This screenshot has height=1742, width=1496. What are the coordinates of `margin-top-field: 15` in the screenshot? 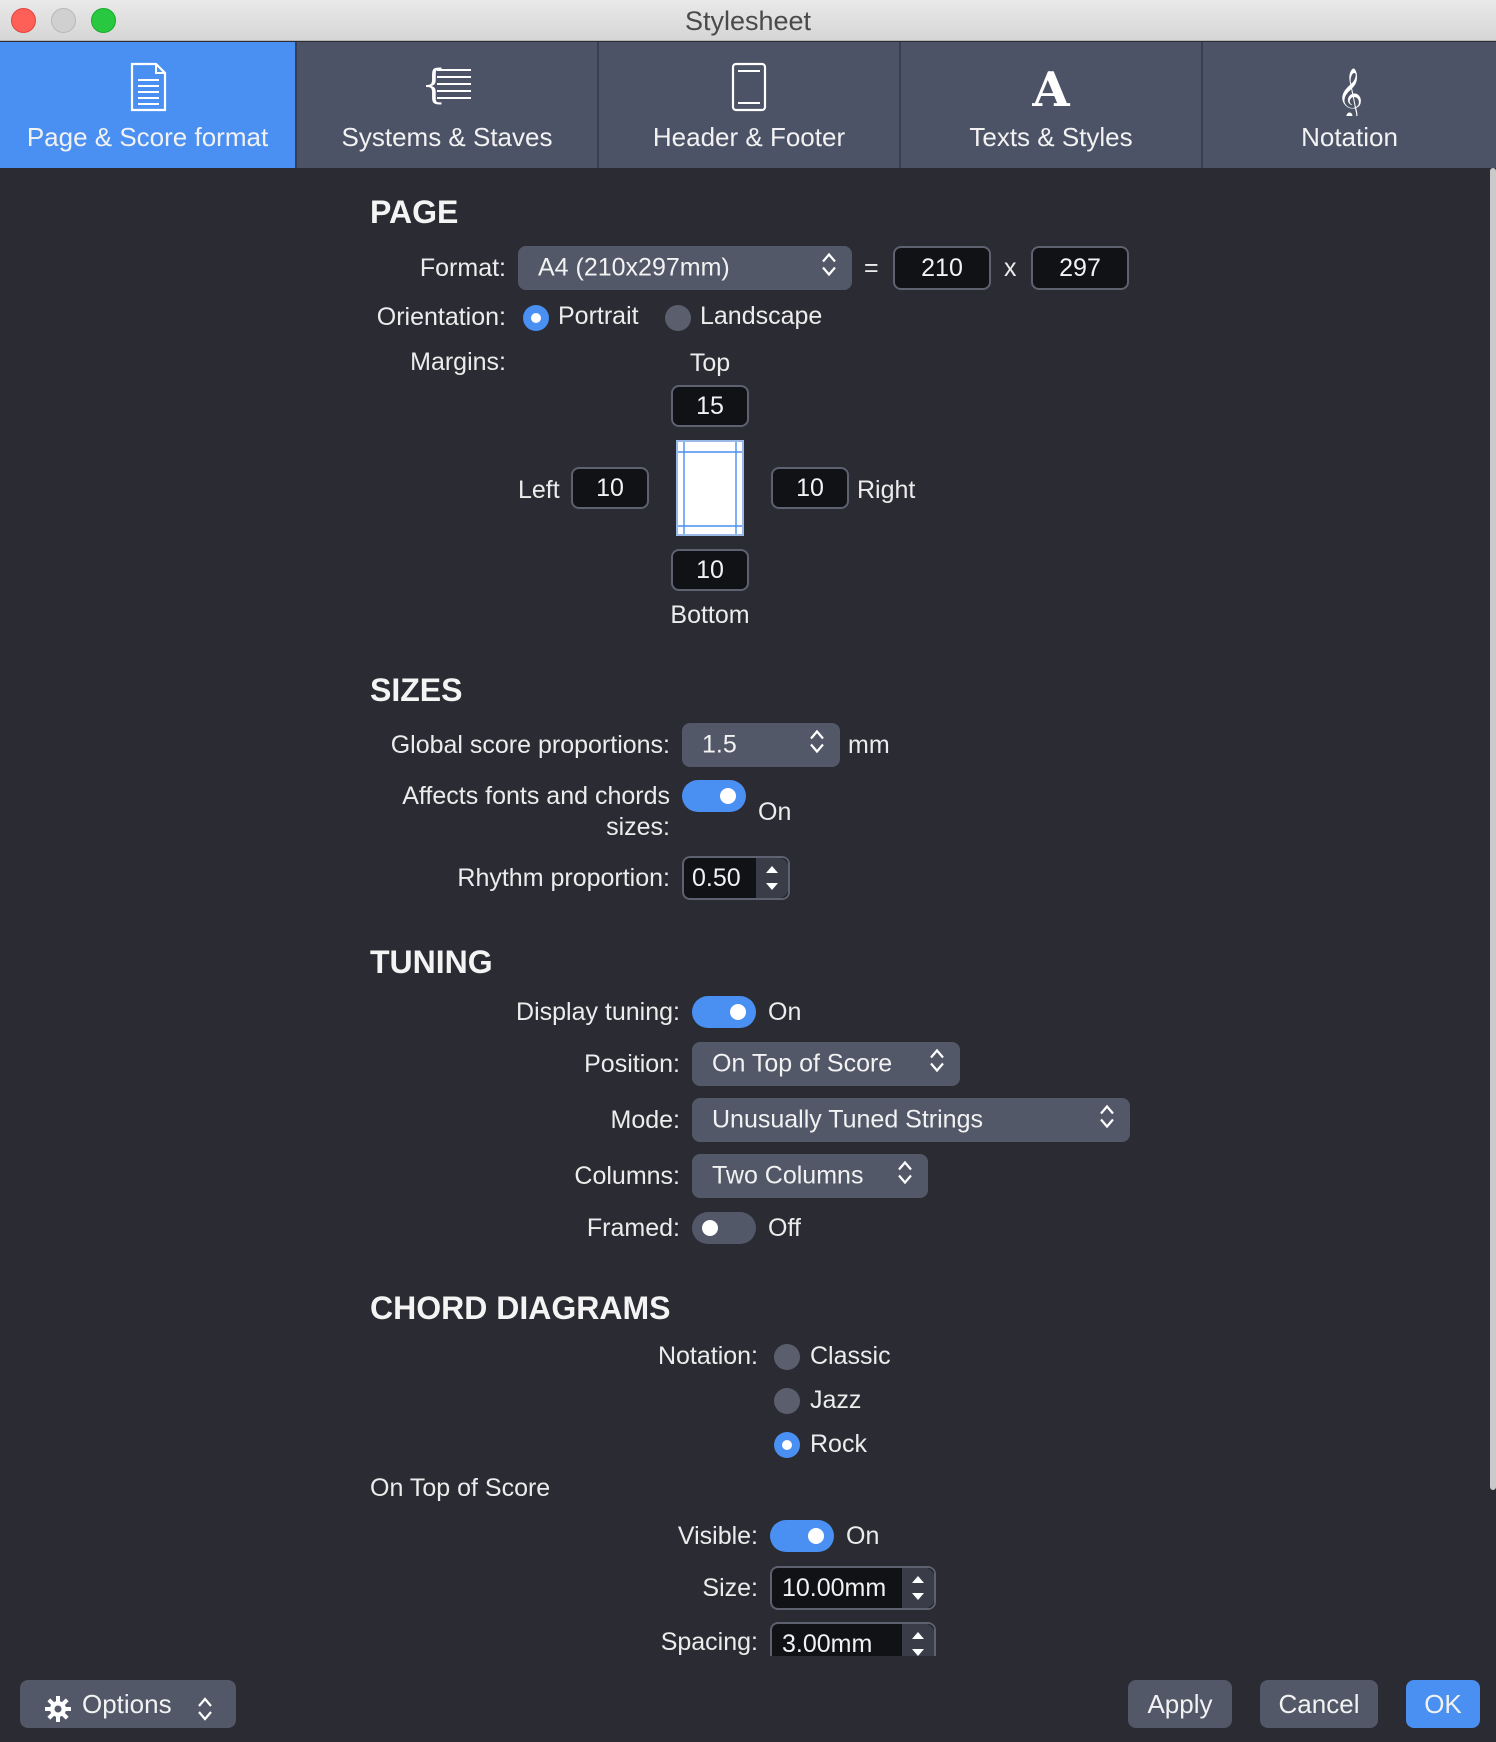 It's located at (710, 406).